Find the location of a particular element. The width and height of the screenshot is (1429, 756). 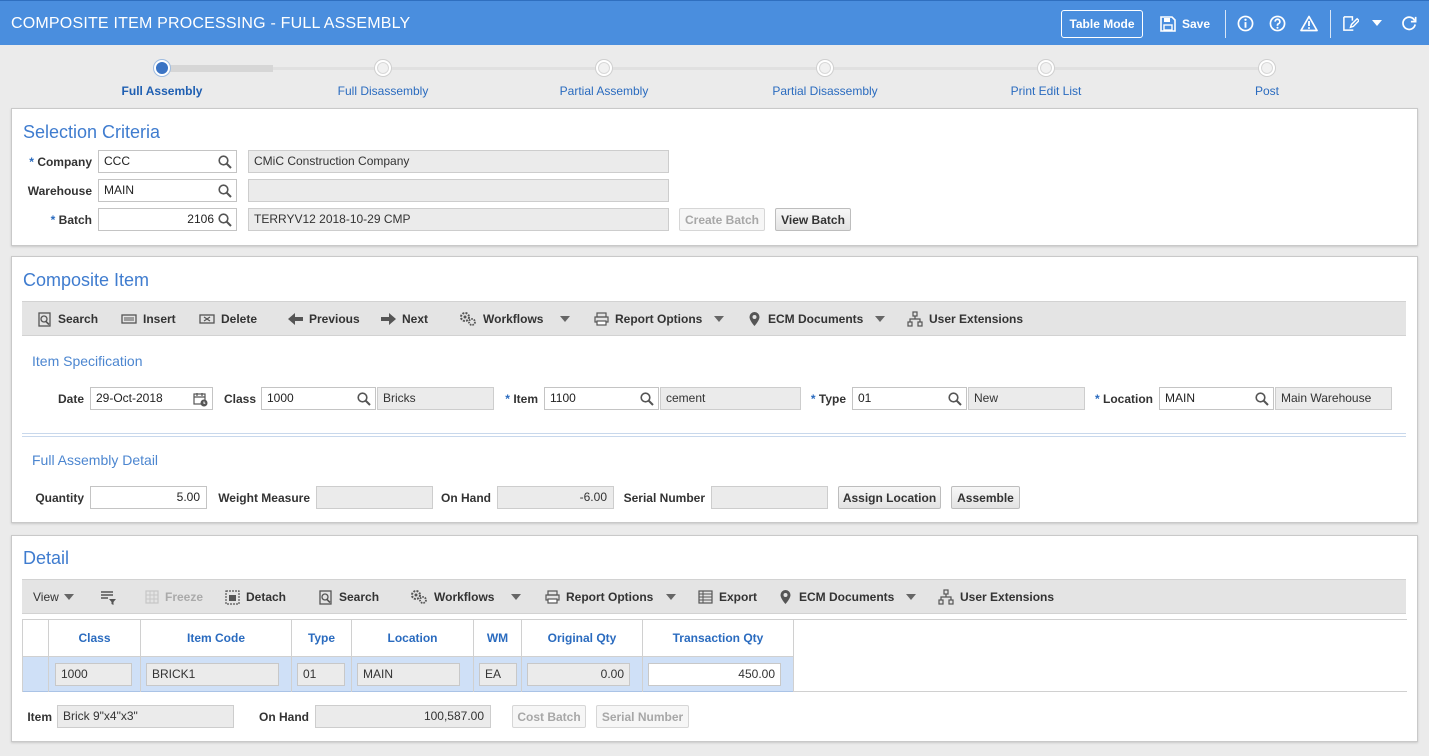

quantity-input: 5.00 is located at coordinates (148, 497).